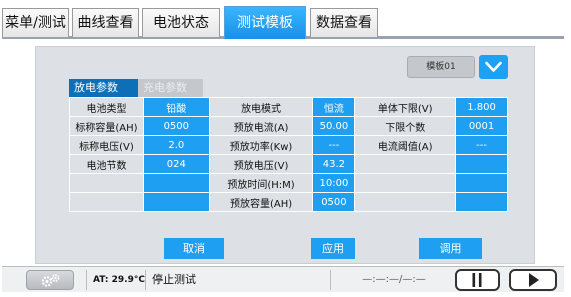 This screenshot has width=571, height=297. What do you see at coordinates (405, 145) in the screenshot?
I see `current-threshold-label: 电流阈值(A)` at bounding box center [405, 145].